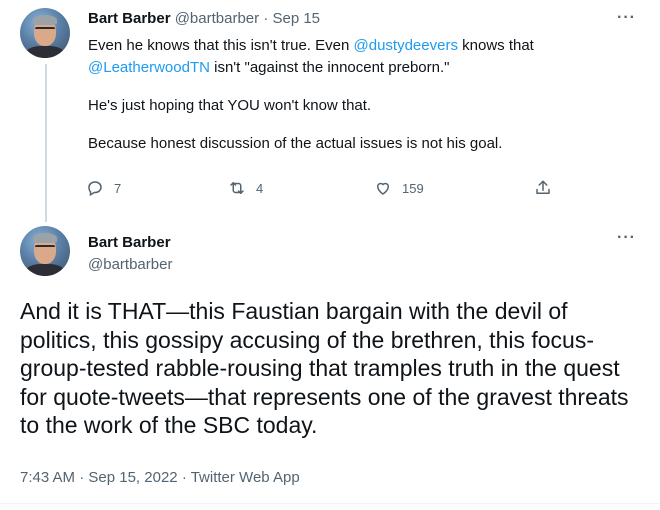  Describe the element at coordinates (260, 188) in the screenshot. I see `retweet-count: 4` at that location.